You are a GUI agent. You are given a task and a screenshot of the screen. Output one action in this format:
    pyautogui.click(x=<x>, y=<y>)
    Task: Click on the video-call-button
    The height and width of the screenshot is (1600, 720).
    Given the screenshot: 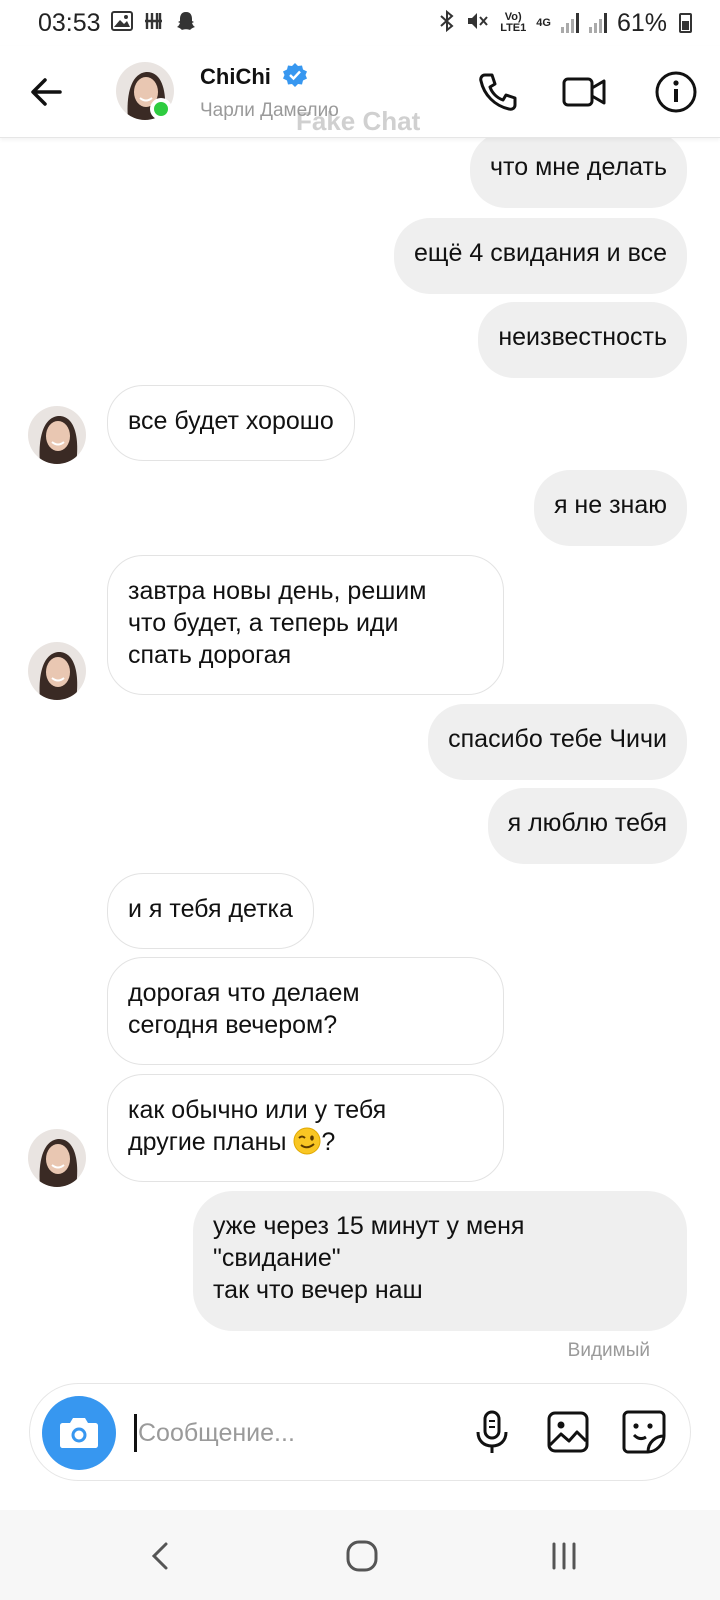 What is the action you would take?
    pyautogui.click(x=584, y=92)
    